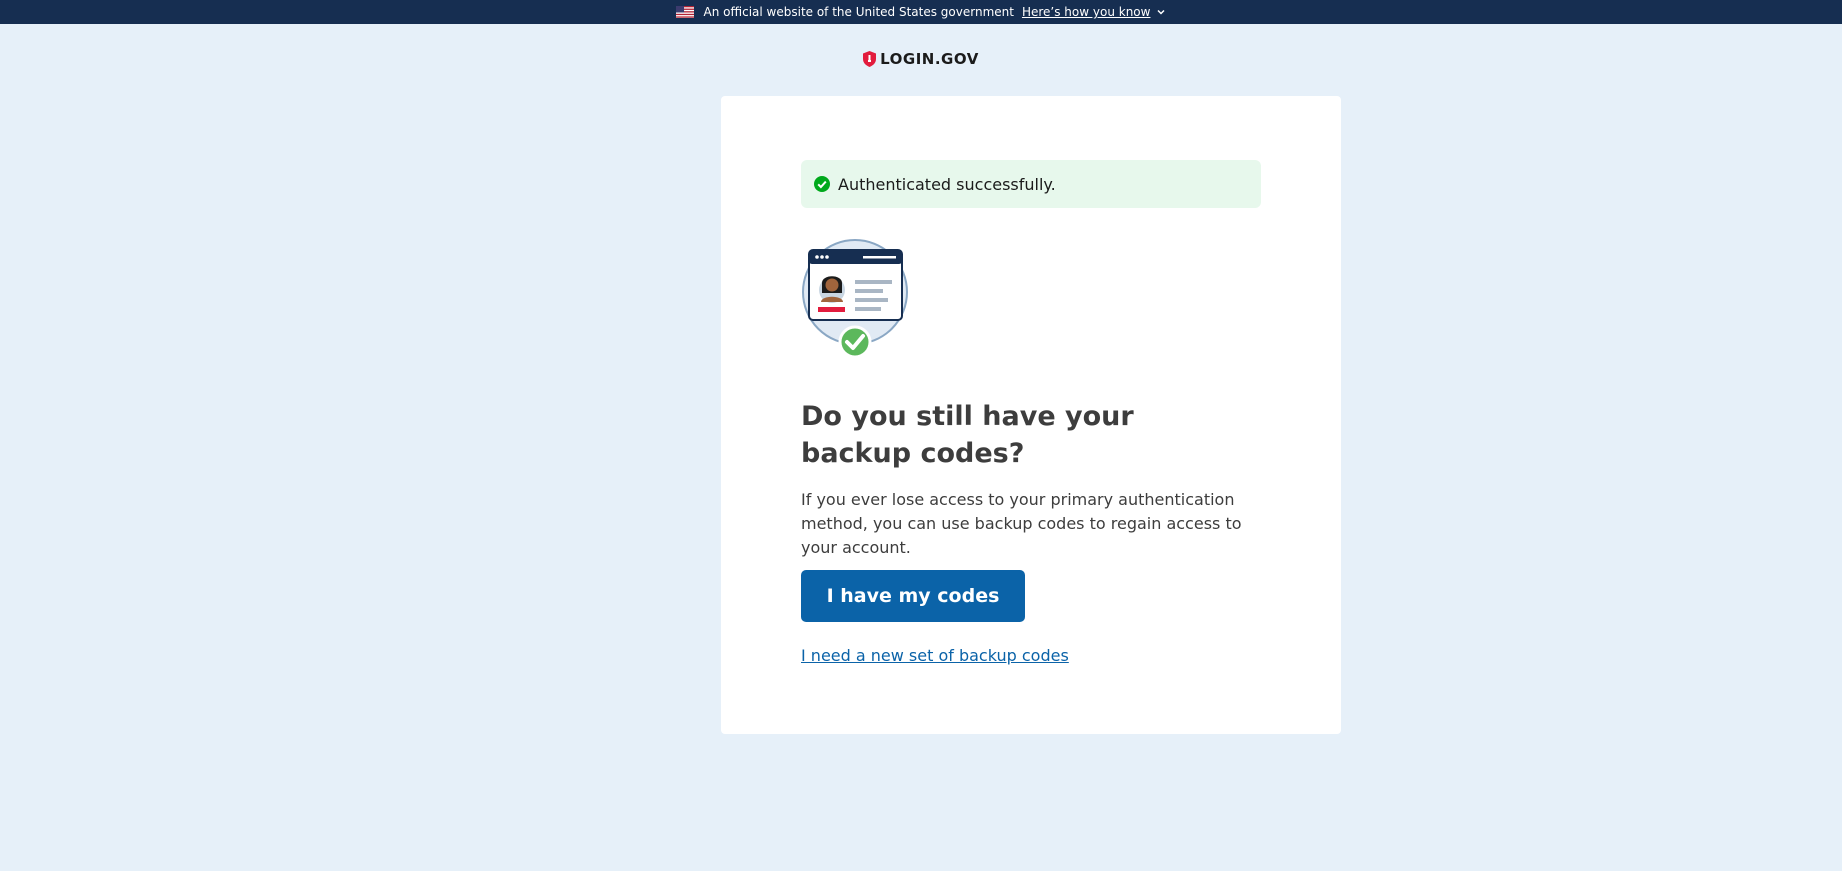 The width and height of the screenshot is (1842, 871). What do you see at coordinates (935, 655) in the screenshot?
I see `new-backup-codes-link: I need a new set of backup codes` at bounding box center [935, 655].